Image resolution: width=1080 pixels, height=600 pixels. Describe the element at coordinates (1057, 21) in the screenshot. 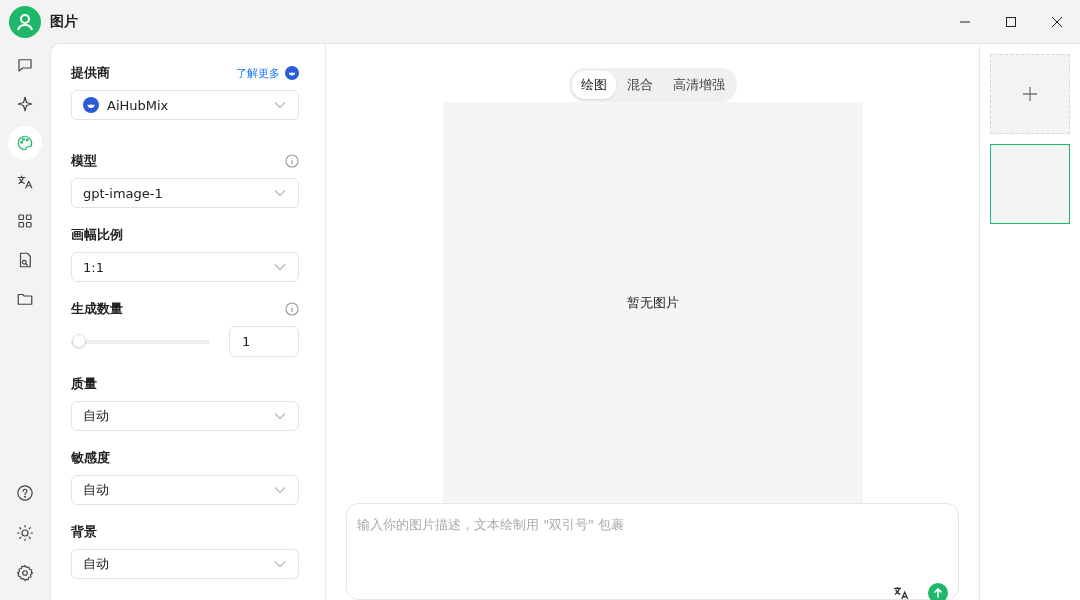

I see `close-icon` at that location.